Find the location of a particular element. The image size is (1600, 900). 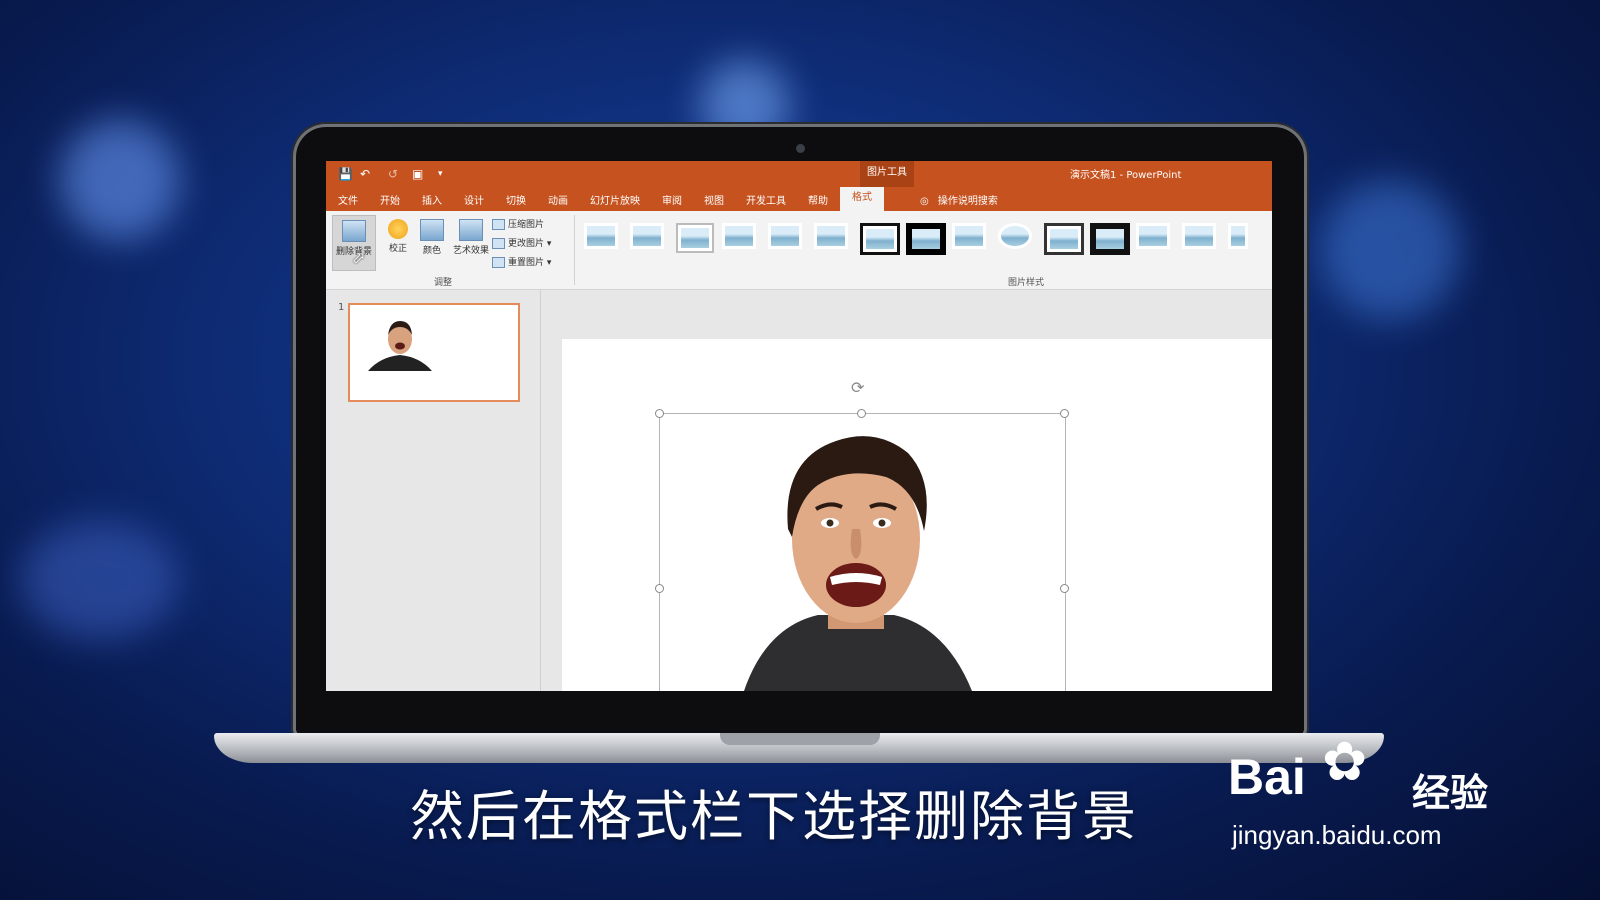

sun-icon is located at coordinates (398, 229).